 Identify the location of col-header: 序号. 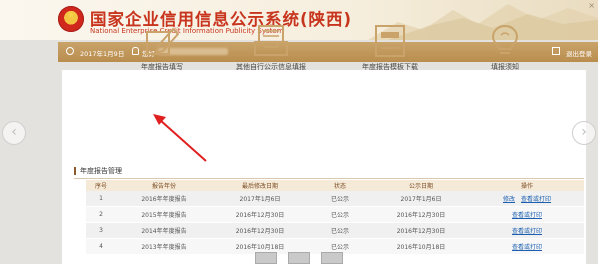
(101, 185).